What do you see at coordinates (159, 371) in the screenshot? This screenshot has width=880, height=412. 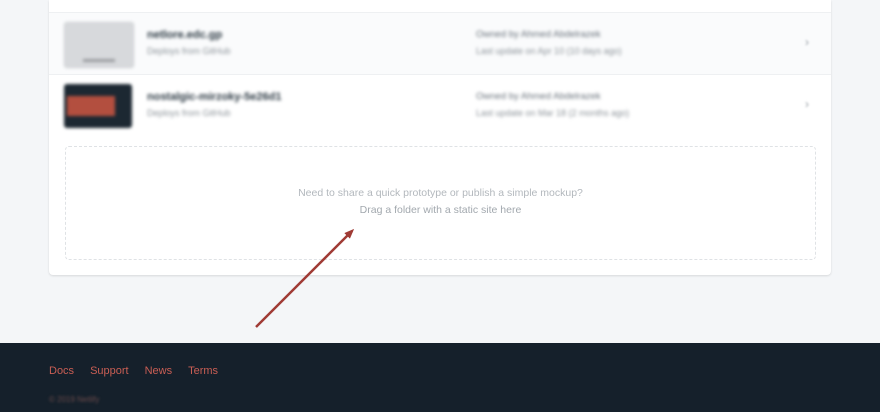 I see `footer-link-news: News` at bounding box center [159, 371].